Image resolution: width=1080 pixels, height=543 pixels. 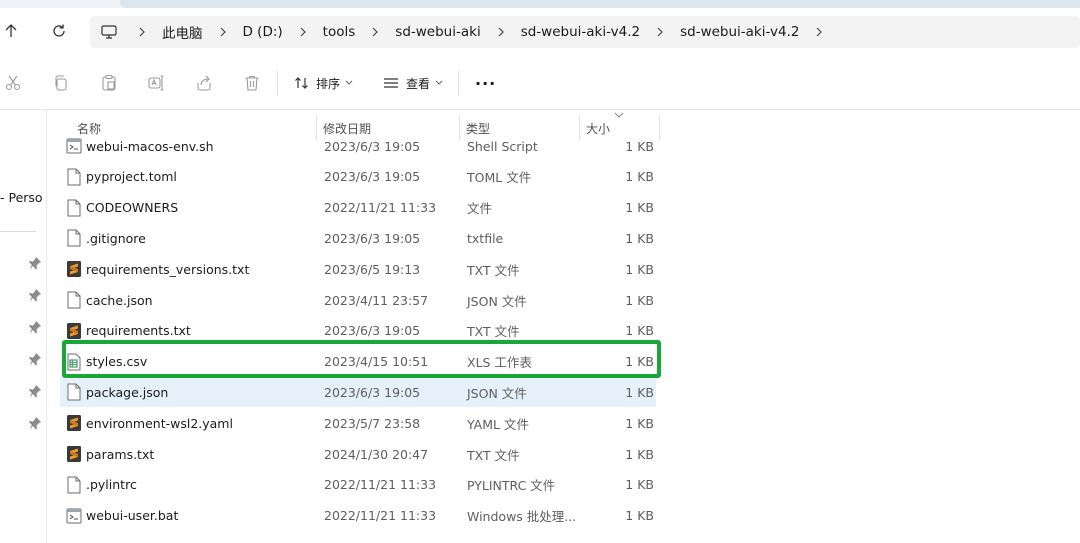 I want to click on file-date: 2023/6/5 19:13, so click(x=372, y=269).